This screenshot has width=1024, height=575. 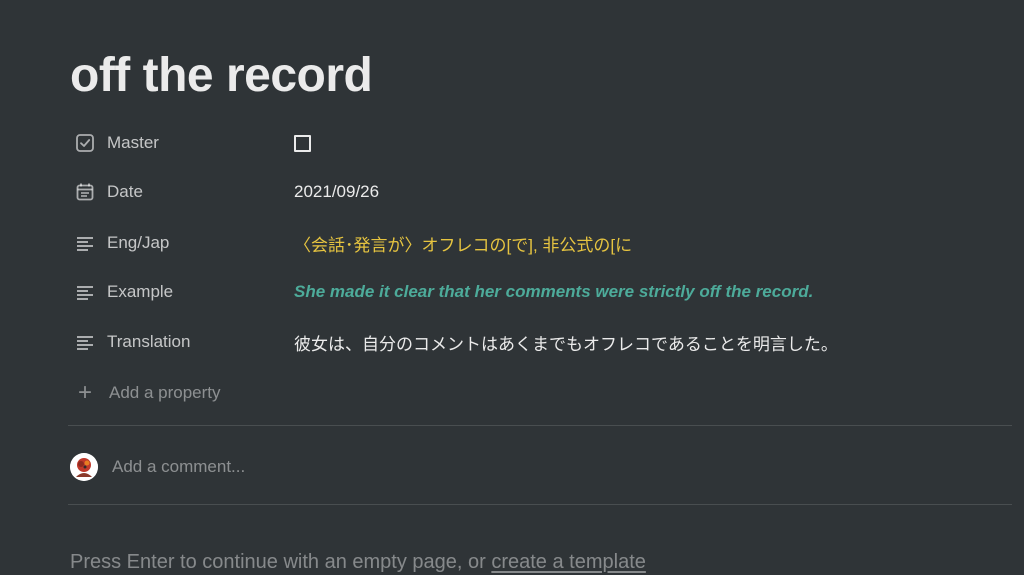 What do you see at coordinates (149, 341) in the screenshot?
I see `property-label: Translation` at bounding box center [149, 341].